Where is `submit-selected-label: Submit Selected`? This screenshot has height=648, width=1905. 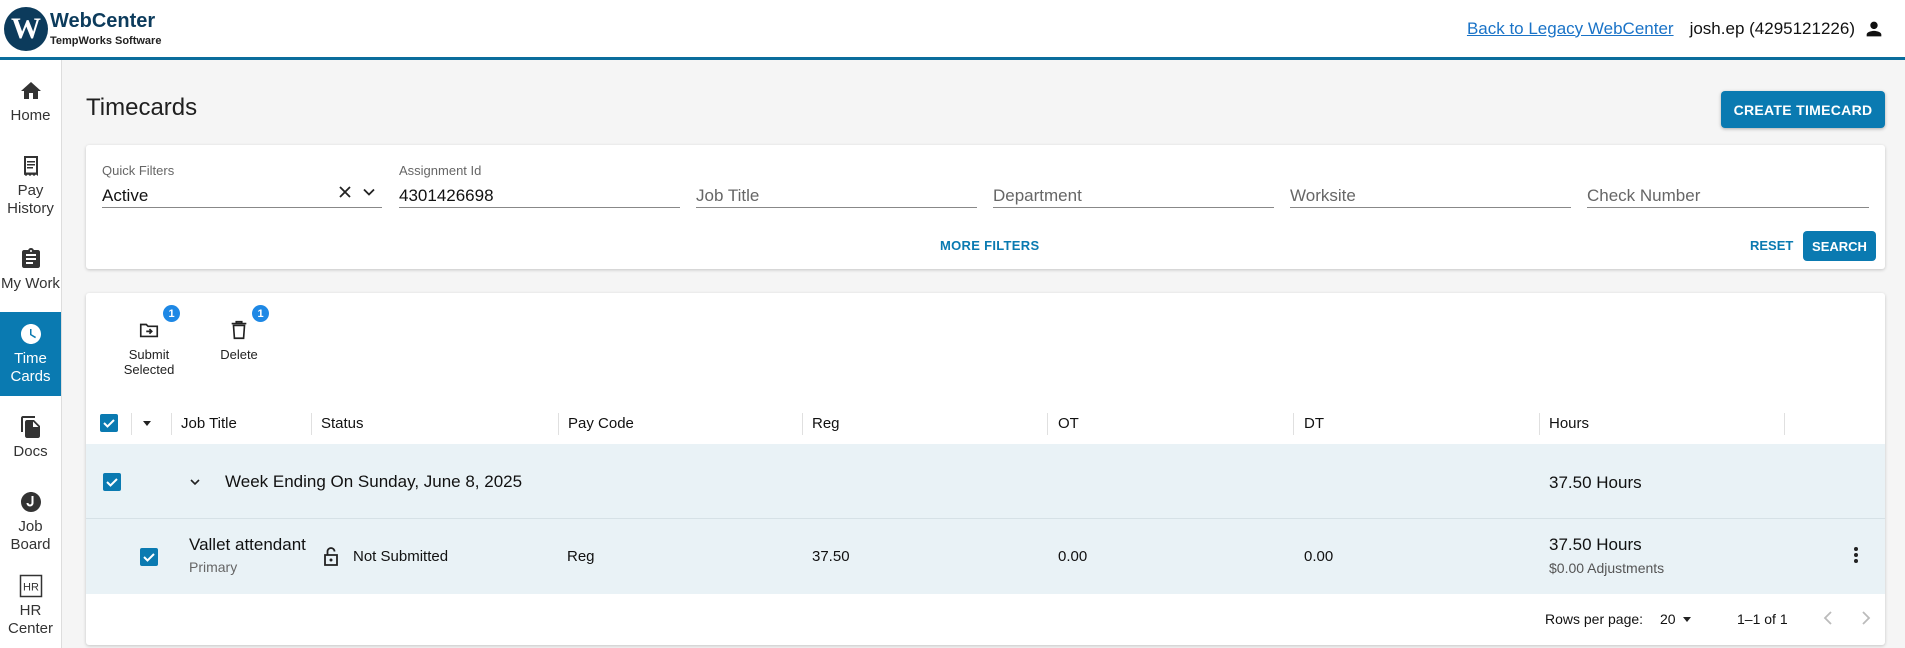
submit-selected-label: Submit Selected is located at coordinates (149, 362).